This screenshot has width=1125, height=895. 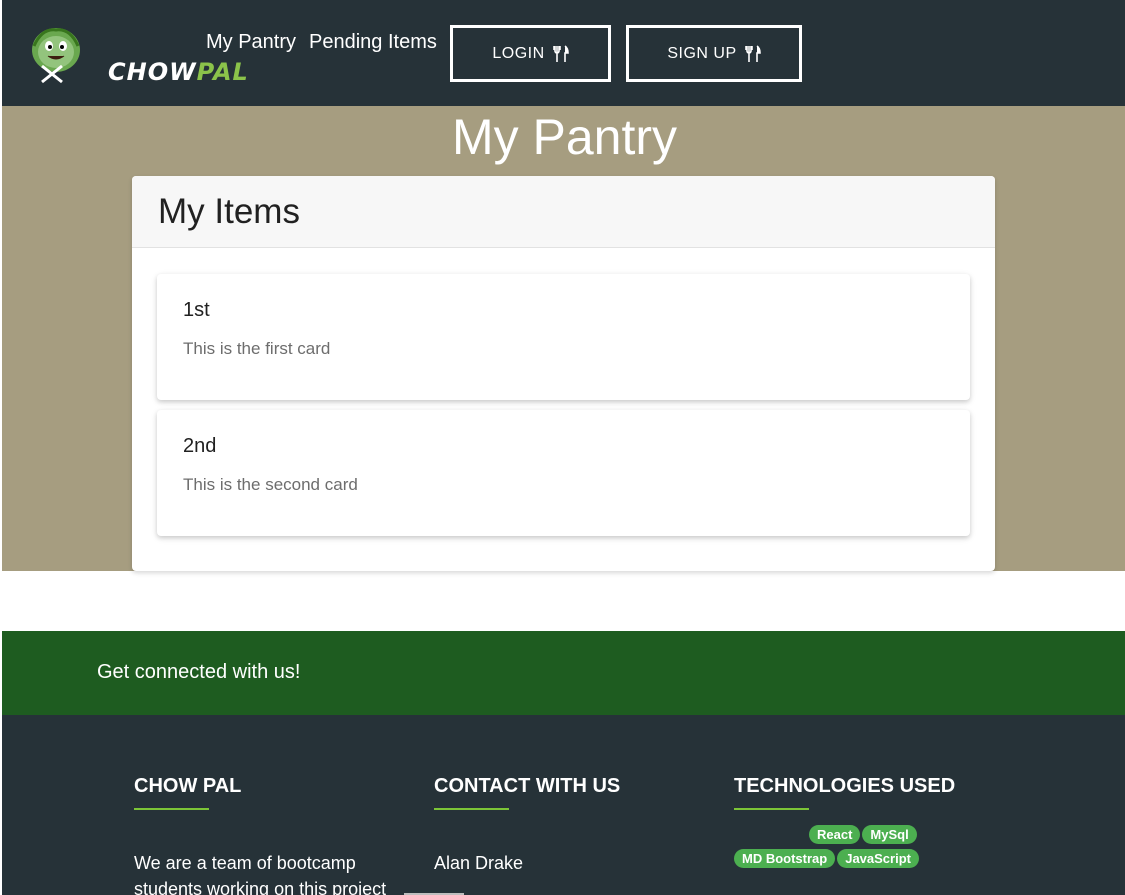 What do you see at coordinates (188, 786) in the screenshot?
I see `footer-heading-about: CHOW PAL` at bounding box center [188, 786].